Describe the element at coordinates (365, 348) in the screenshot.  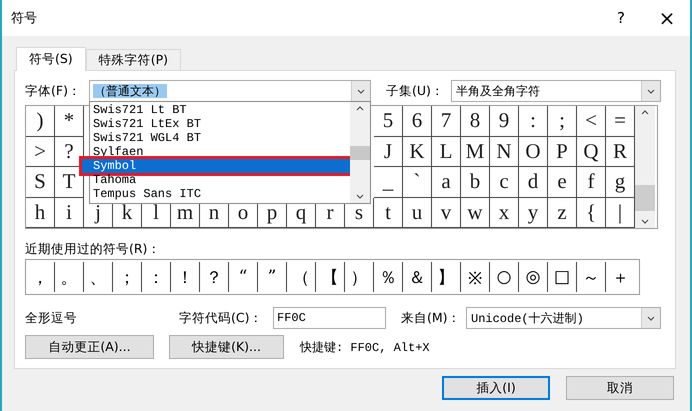
I see `shortcut-text: 快捷键: FF0C, Alt+X` at that location.